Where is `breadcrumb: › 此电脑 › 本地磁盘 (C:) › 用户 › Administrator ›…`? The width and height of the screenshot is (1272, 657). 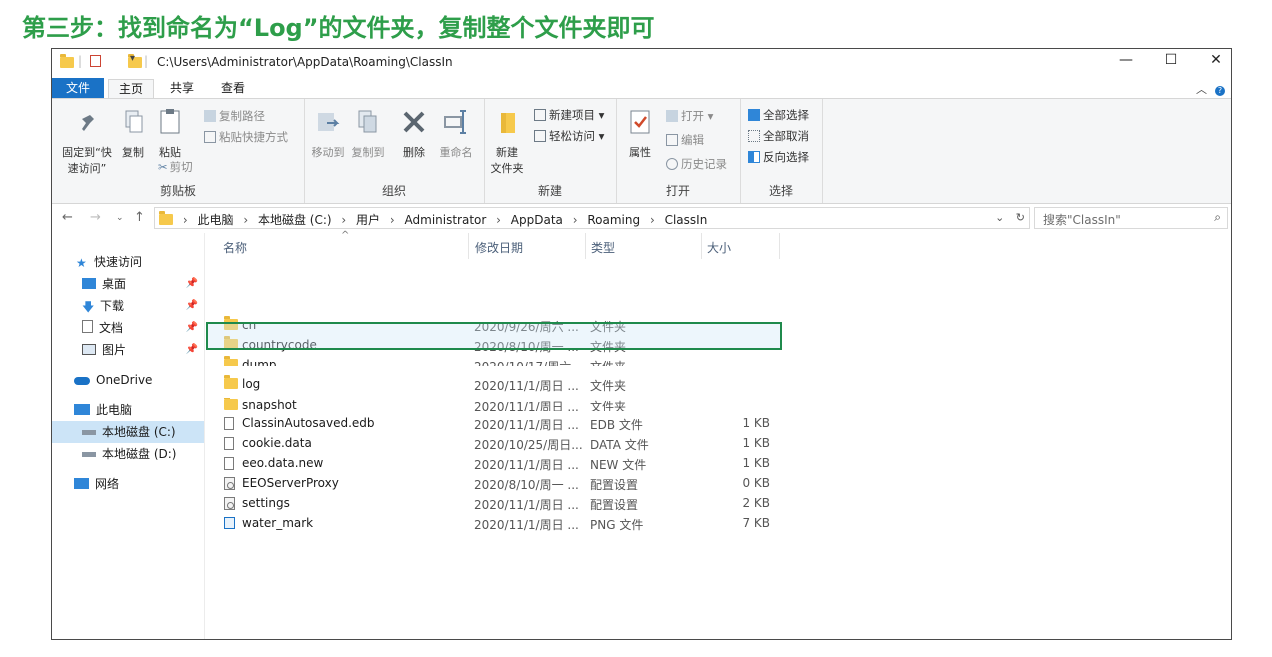
breadcrumb: › 此电脑 › 本地磁盘 (C:) › 用户 › Administrator ›… is located at coordinates (433, 219).